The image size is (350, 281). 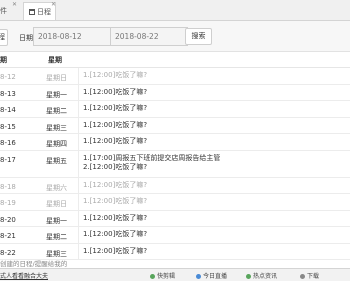 What do you see at coordinates (44, 12) in the screenshot?
I see `tab-schedule-label: 日程` at bounding box center [44, 12].